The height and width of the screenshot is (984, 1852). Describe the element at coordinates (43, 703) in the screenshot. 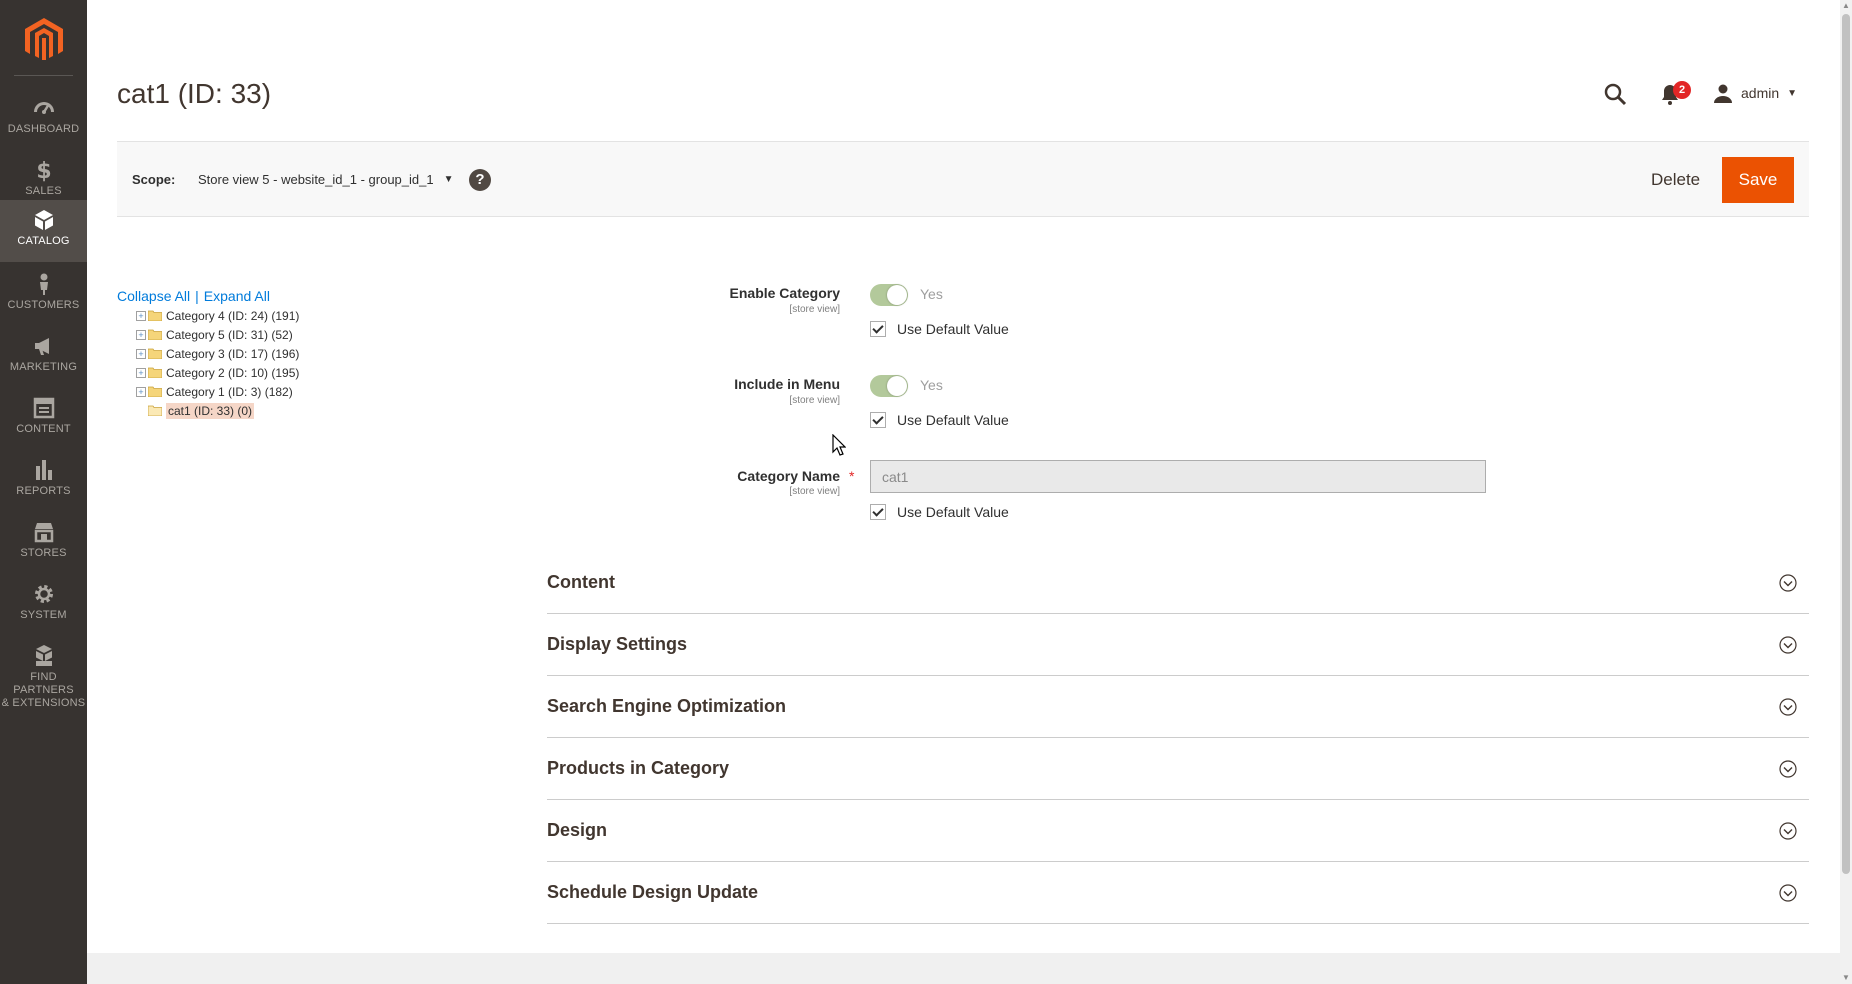

I see `nav-find-partners-label-2: & EXTENSIONS` at that location.